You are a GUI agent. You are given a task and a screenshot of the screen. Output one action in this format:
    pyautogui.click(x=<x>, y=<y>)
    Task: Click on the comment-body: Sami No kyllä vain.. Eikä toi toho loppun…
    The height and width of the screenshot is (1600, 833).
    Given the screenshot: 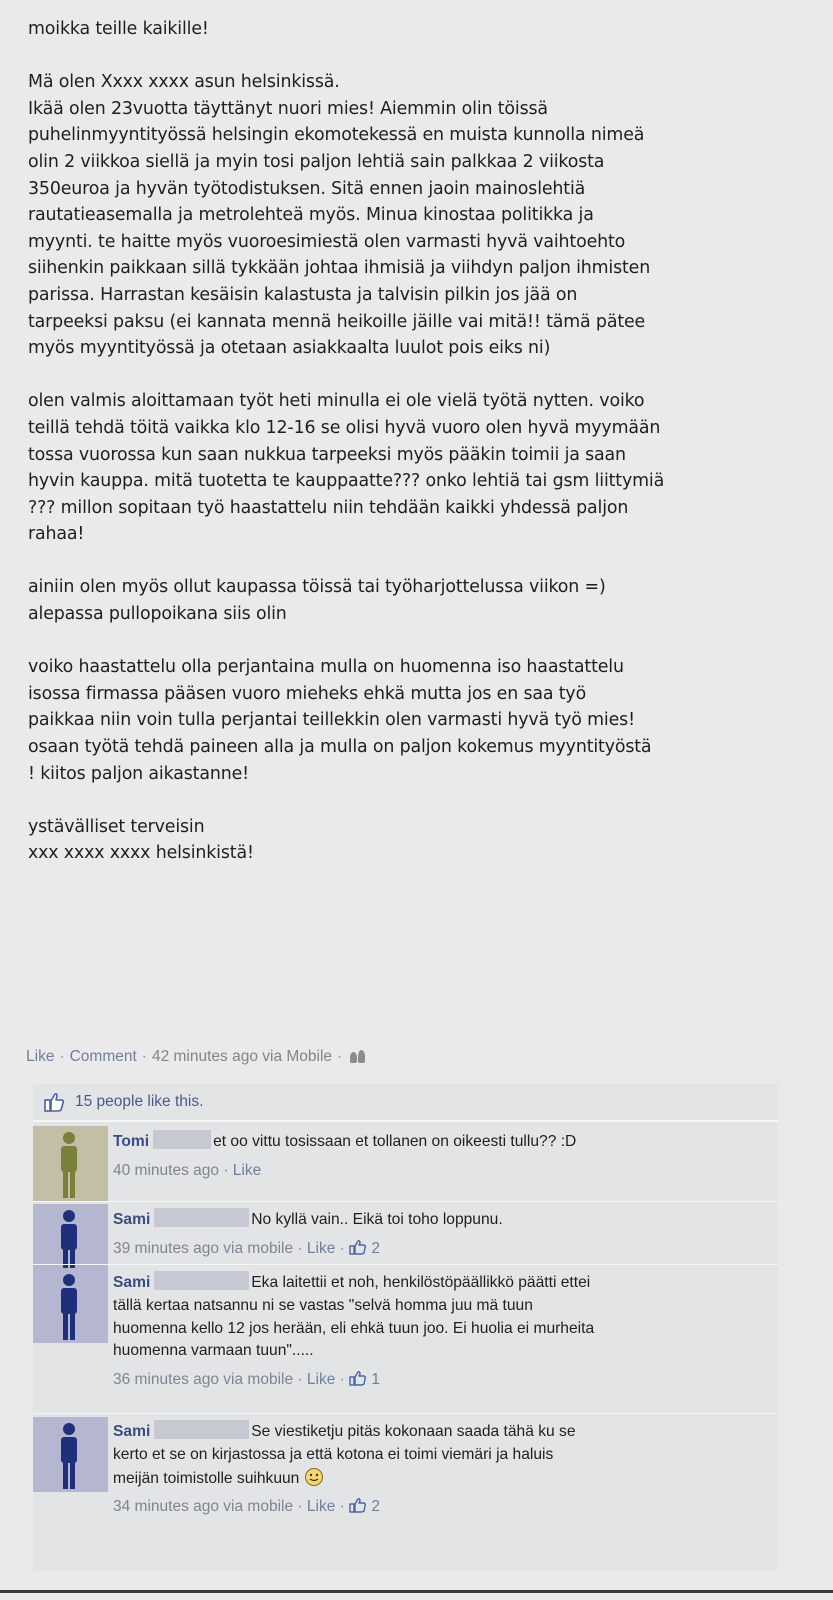 What is the action you would take?
    pyautogui.click(x=440, y=1234)
    